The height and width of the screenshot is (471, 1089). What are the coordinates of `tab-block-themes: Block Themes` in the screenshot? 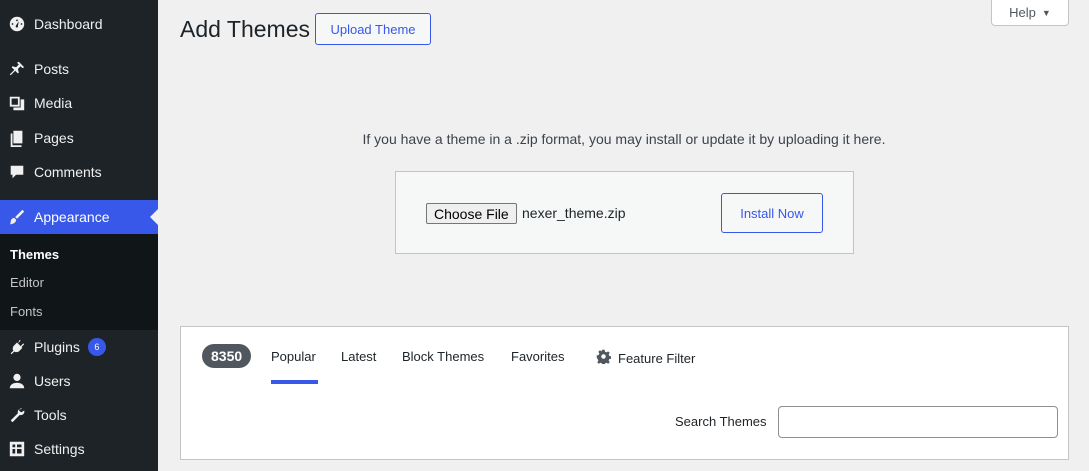 It's located at (443, 356).